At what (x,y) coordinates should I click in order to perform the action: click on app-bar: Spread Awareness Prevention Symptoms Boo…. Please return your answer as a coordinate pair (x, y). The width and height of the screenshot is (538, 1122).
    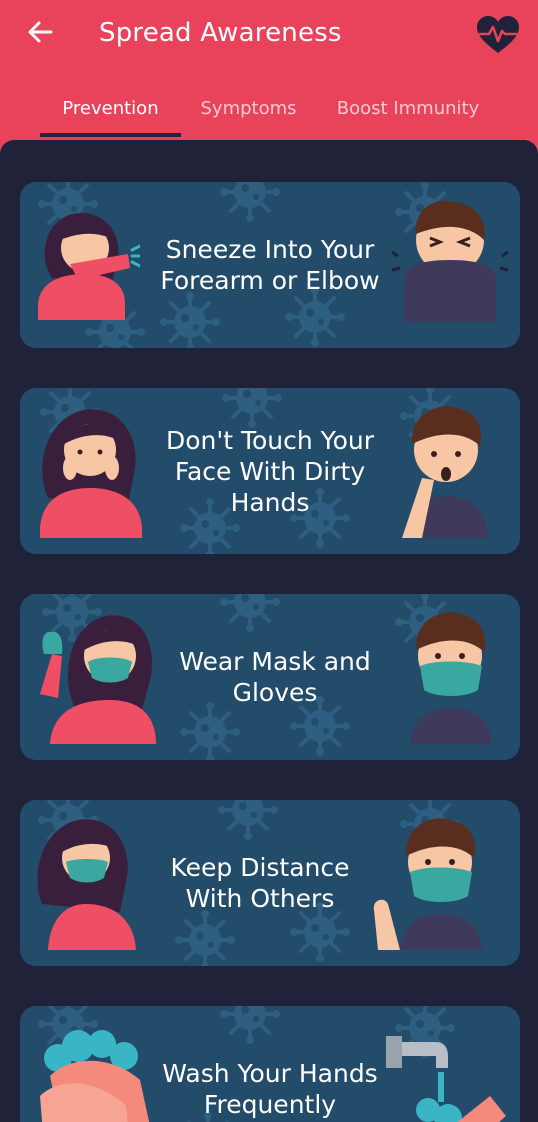
    Looking at the image, I should click on (269, 70).